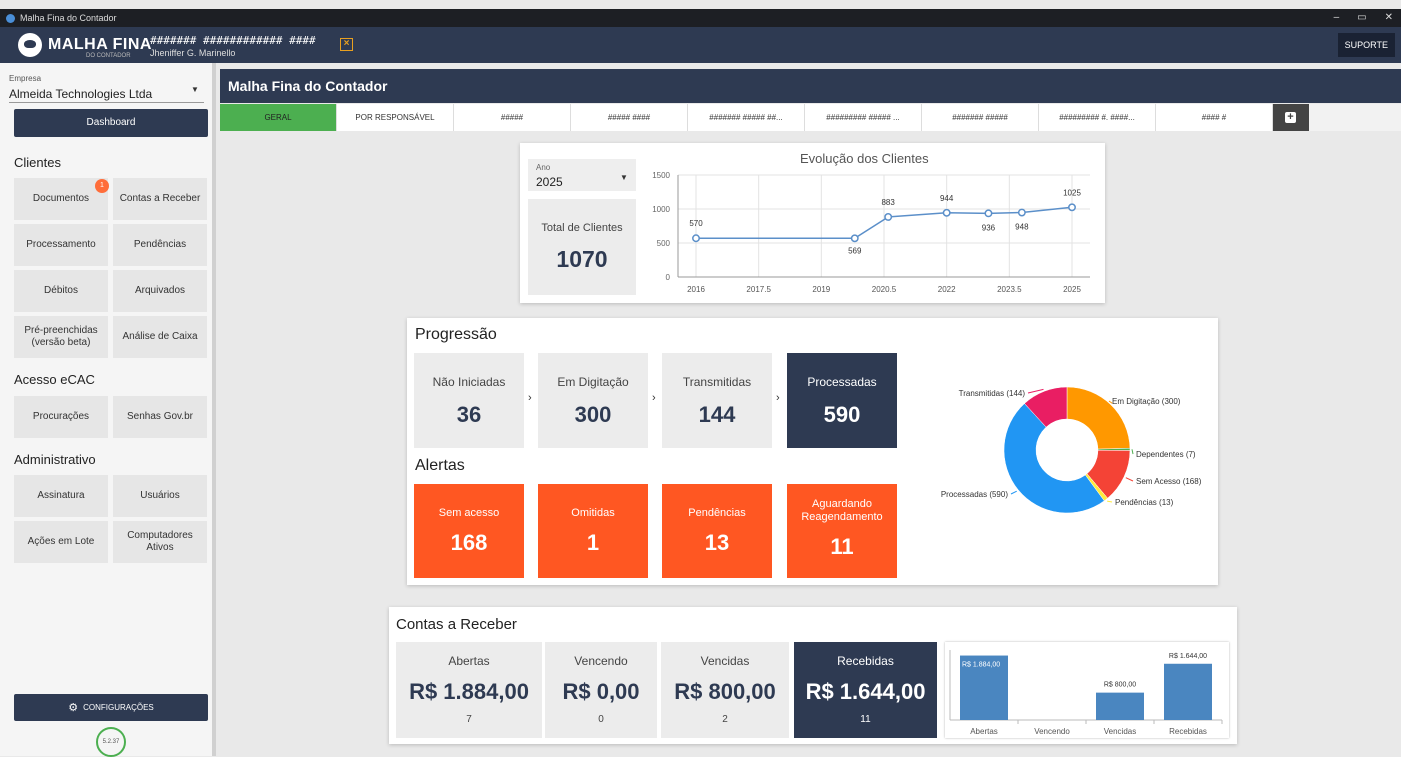 This screenshot has height=757, width=1401. What do you see at coordinates (1120, 685) in the screenshot?
I see `bar-value-label: R$ 800,00` at bounding box center [1120, 685].